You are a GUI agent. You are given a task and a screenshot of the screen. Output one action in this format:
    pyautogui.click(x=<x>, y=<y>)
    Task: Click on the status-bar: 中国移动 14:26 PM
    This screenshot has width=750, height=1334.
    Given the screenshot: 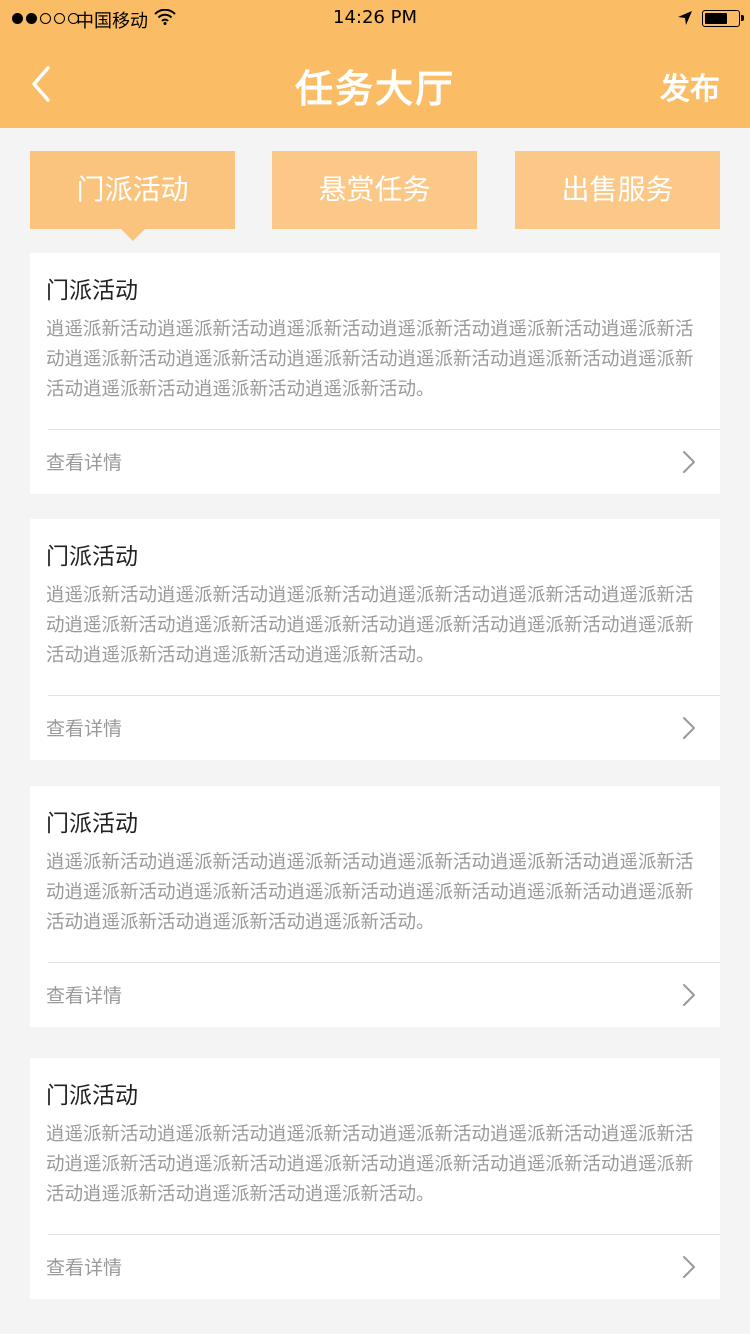 What is the action you would take?
    pyautogui.click(x=375, y=20)
    